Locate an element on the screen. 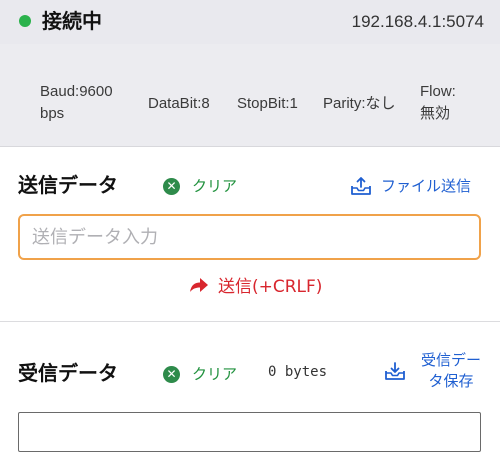  flow-label: Flow: is located at coordinates (438, 91).